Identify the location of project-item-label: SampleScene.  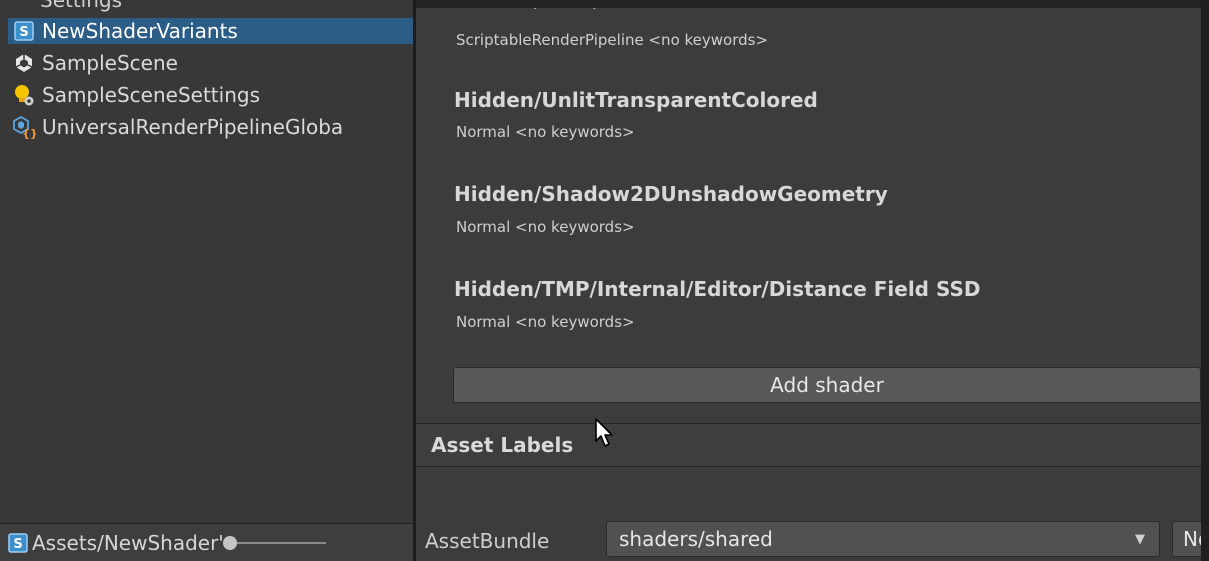
(110, 63).